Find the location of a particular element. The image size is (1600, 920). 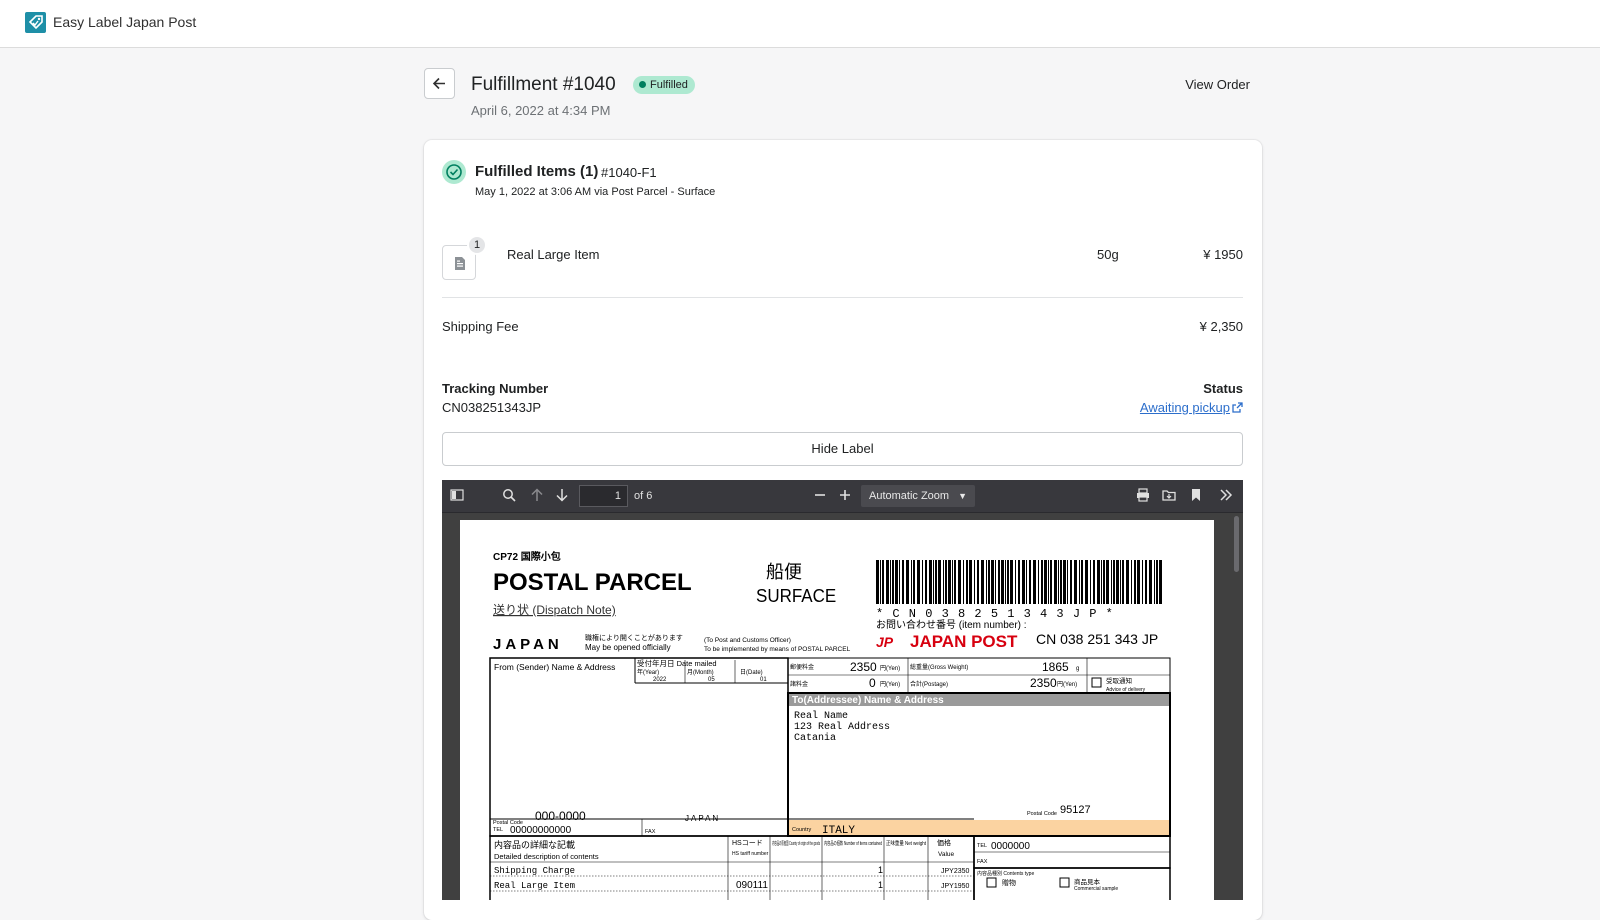

label-to-fax-label: FAX is located at coordinates (982, 862).